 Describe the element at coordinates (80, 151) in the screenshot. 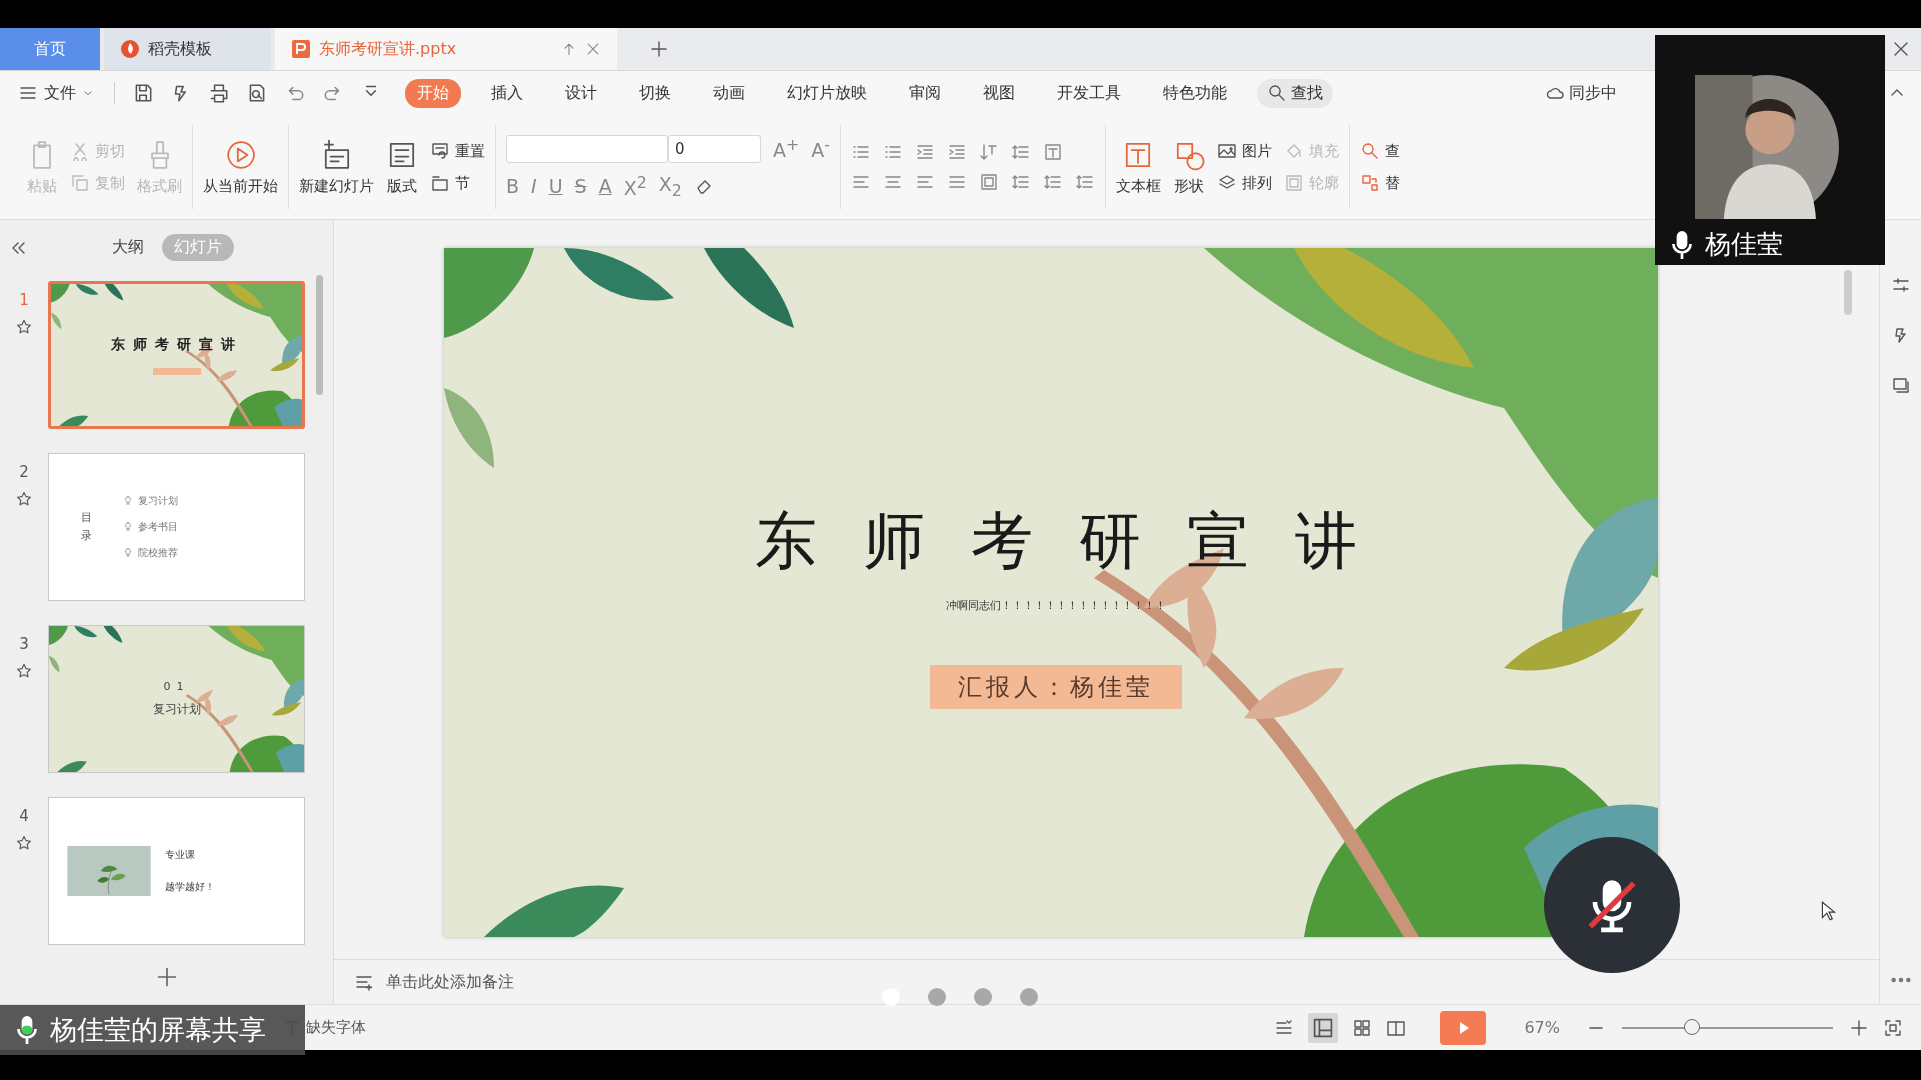

I see `scissors-icon` at that location.